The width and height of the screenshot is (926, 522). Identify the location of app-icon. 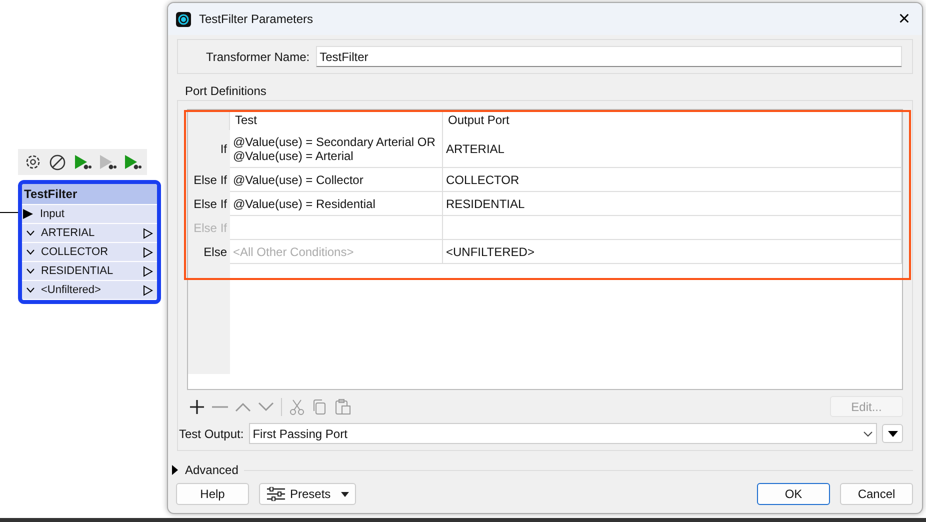
(183, 19).